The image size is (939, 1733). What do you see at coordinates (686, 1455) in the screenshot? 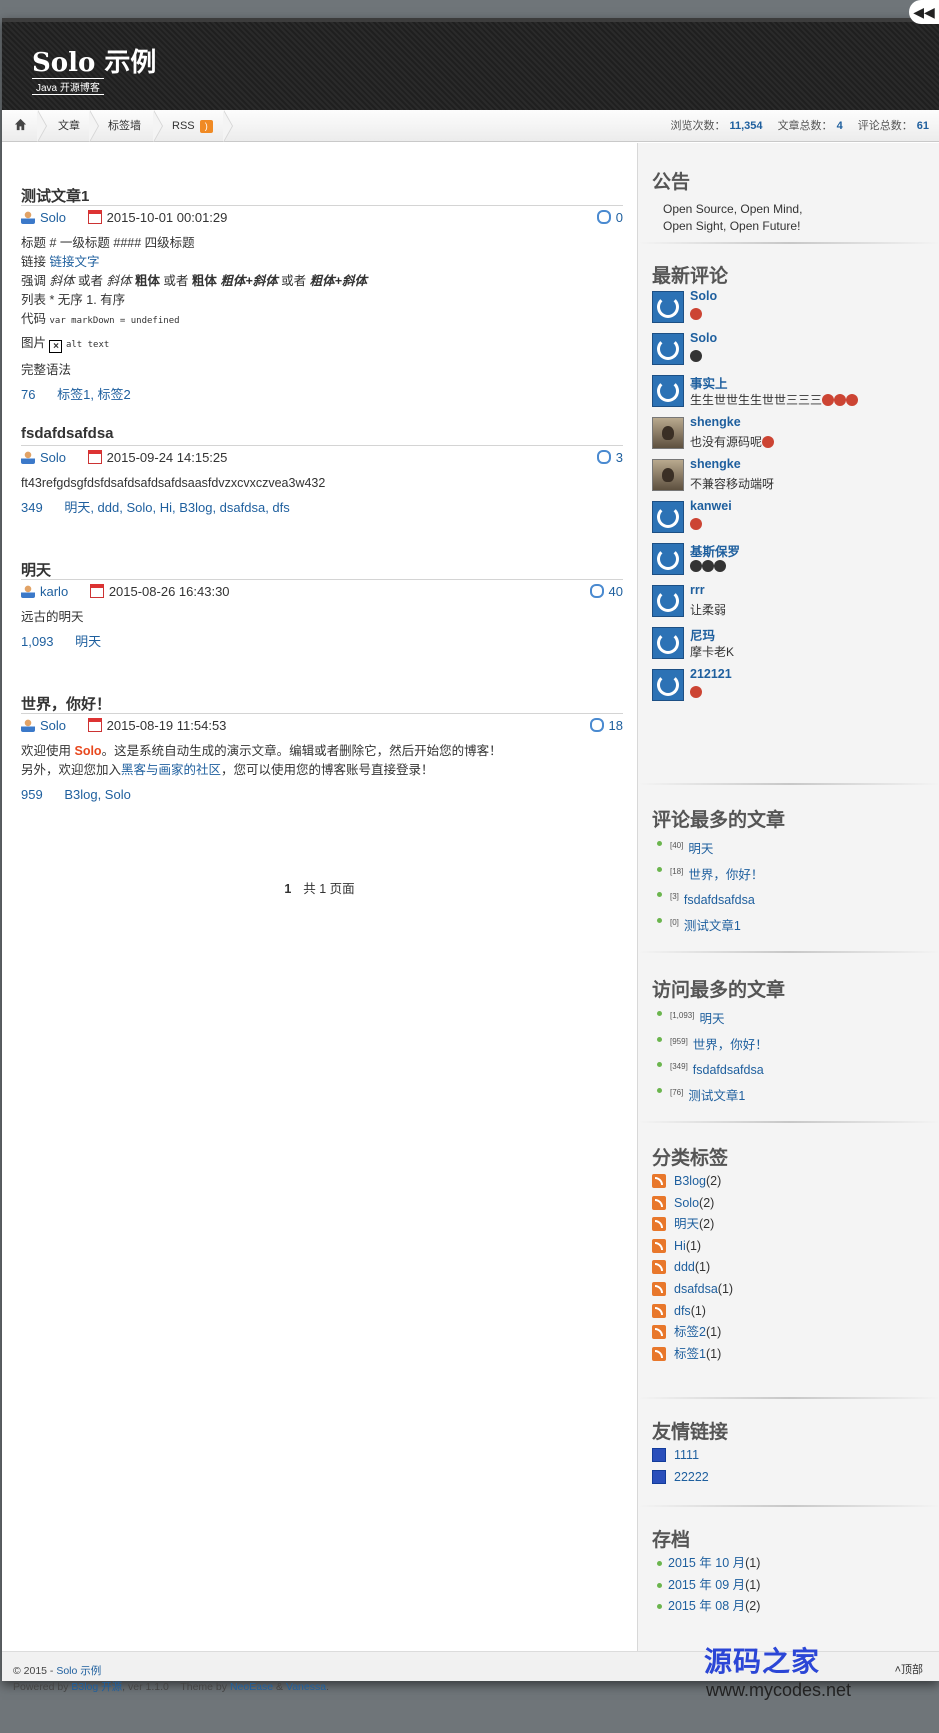
I see `friend-link-anchor: 1111` at bounding box center [686, 1455].